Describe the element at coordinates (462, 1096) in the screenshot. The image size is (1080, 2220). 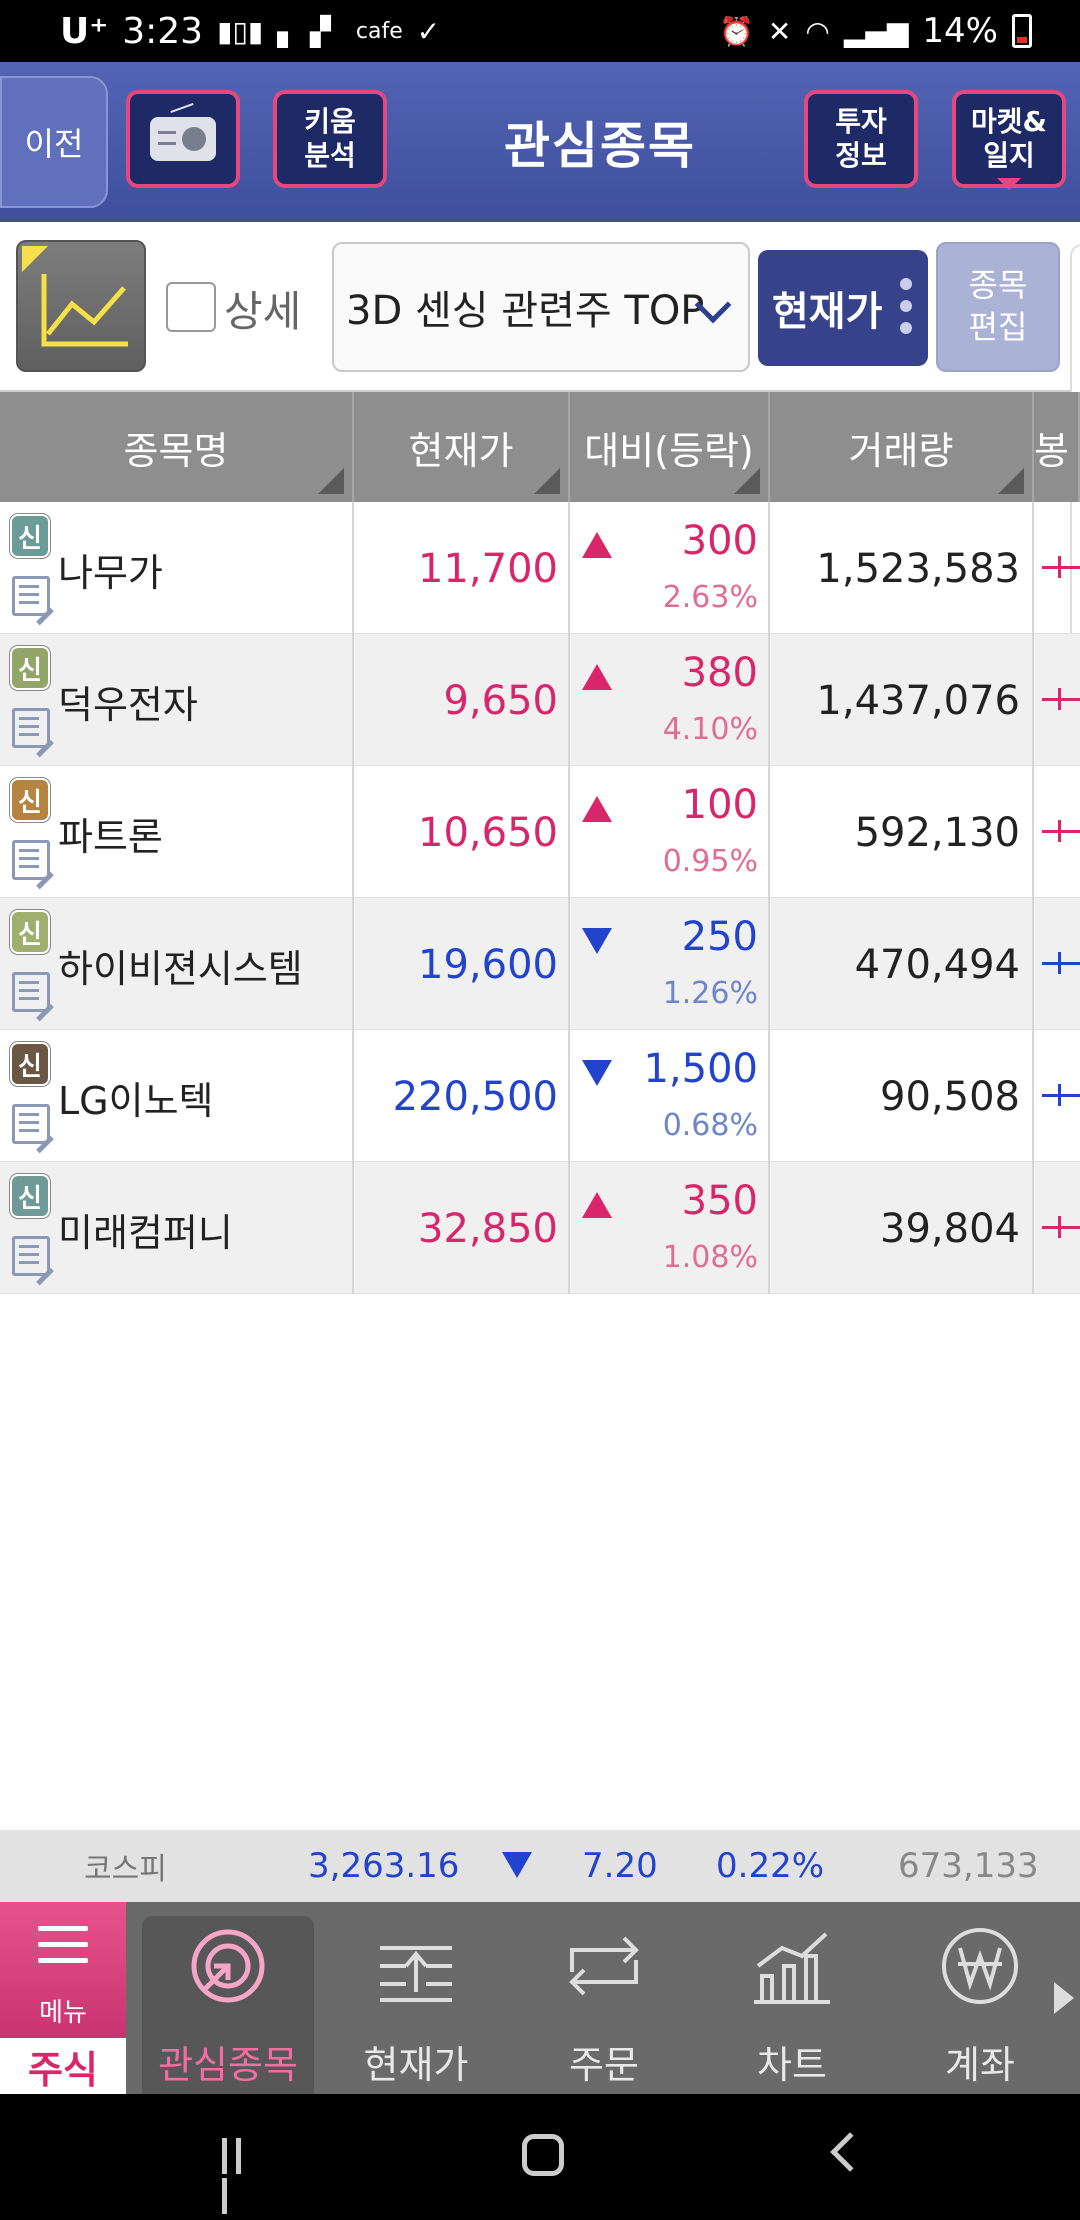
I see `price-cell: 220,500` at that location.